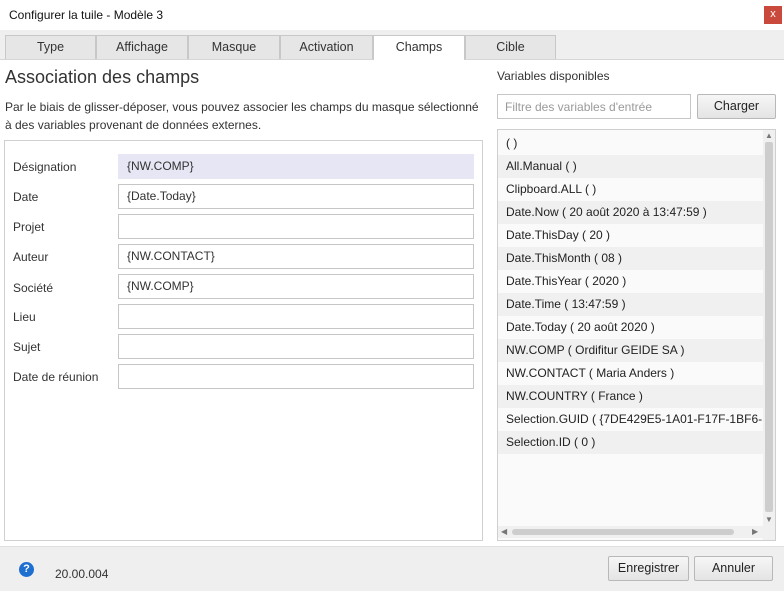 The width and height of the screenshot is (784, 591). What do you see at coordinates (630, 189) in the screenshot?
I see `list-item: Clipboard.ALL ( )` at bounding box center [630, 189].